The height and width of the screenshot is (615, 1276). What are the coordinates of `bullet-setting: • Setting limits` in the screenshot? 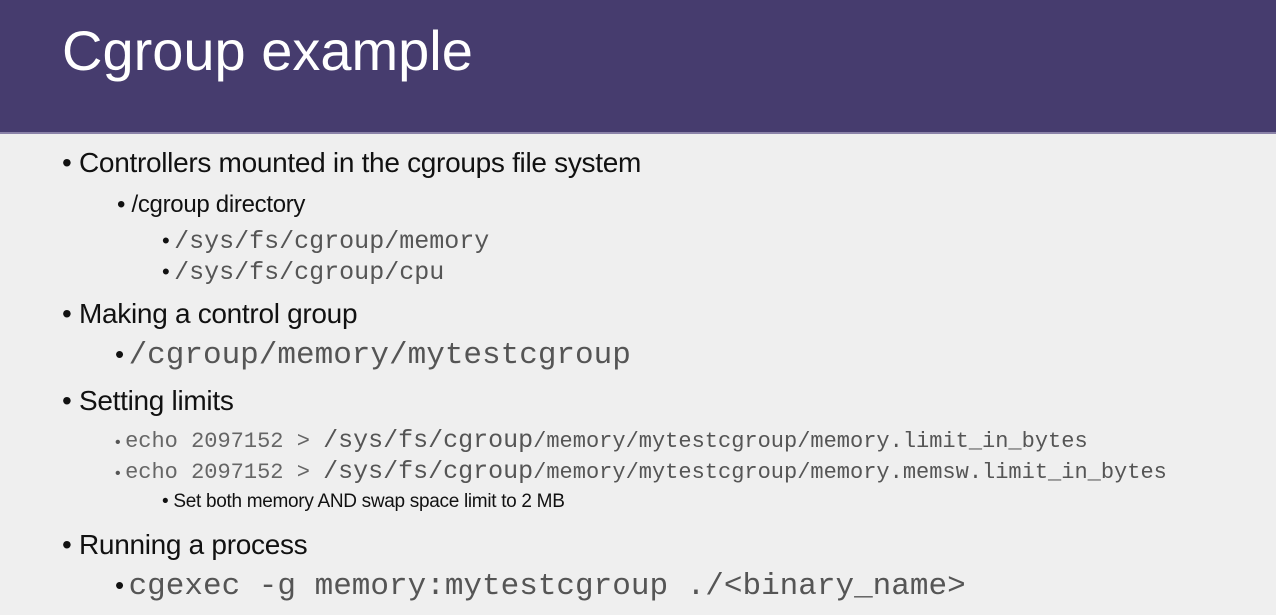 It's located at (148, 401).